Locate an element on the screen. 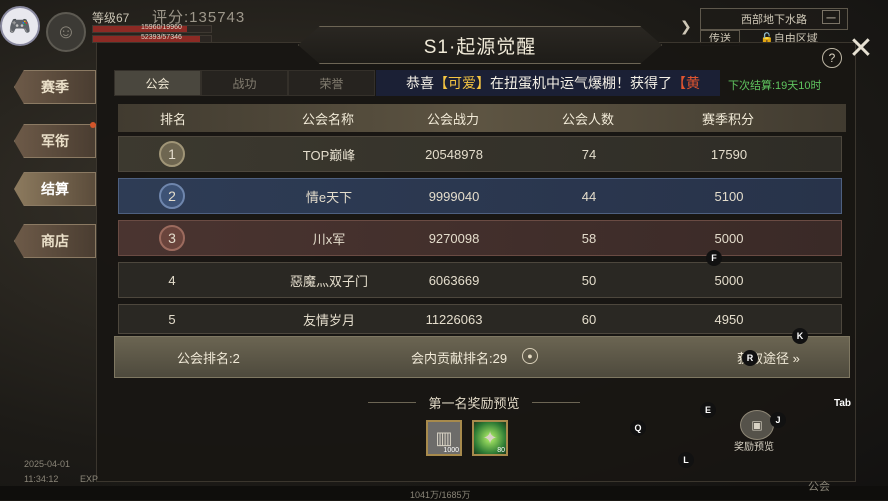 The height and width of the screenshot is (501, 888). chevron-right-icon: ❯ is located at coordinates (686, 26).